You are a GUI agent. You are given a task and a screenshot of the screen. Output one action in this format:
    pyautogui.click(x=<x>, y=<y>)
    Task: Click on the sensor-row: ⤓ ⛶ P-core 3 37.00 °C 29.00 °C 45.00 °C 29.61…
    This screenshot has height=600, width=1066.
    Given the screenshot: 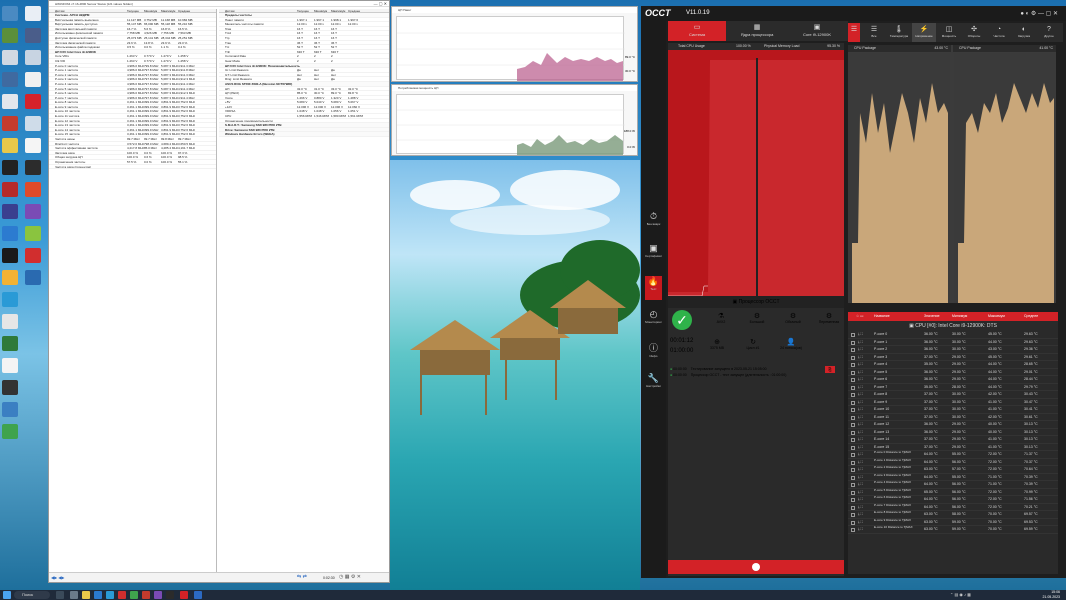 What is the action you would take?
    pyautogui.click(x=953, y=358)
    